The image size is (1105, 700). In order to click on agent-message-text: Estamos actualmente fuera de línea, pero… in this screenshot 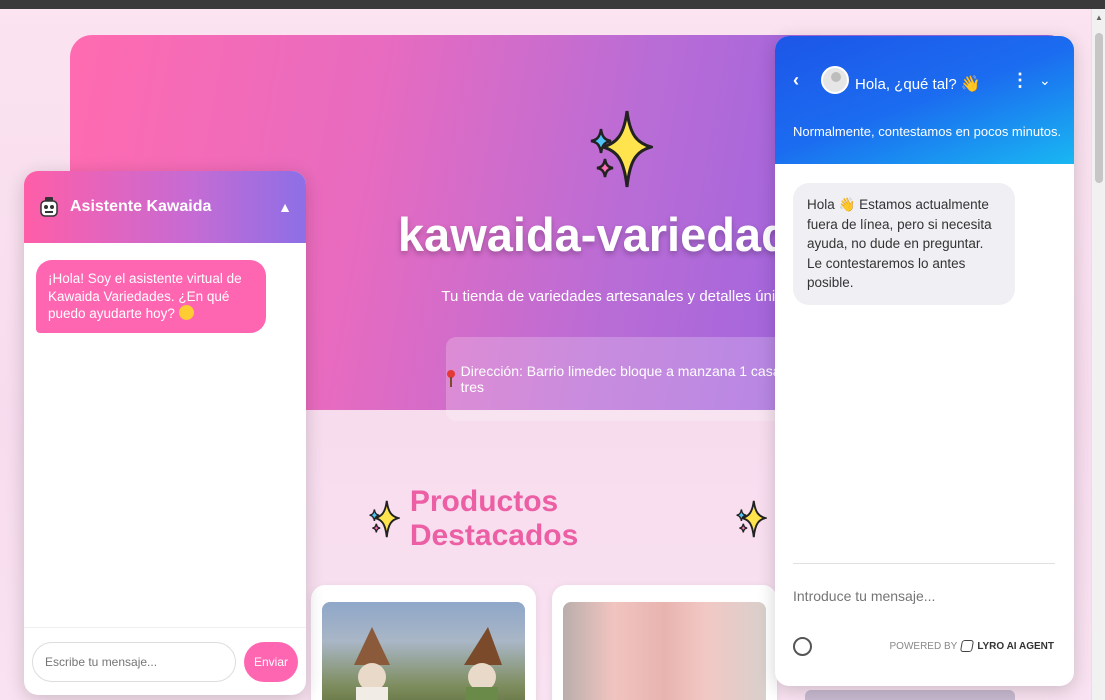, I will do `click(899, 244)`.